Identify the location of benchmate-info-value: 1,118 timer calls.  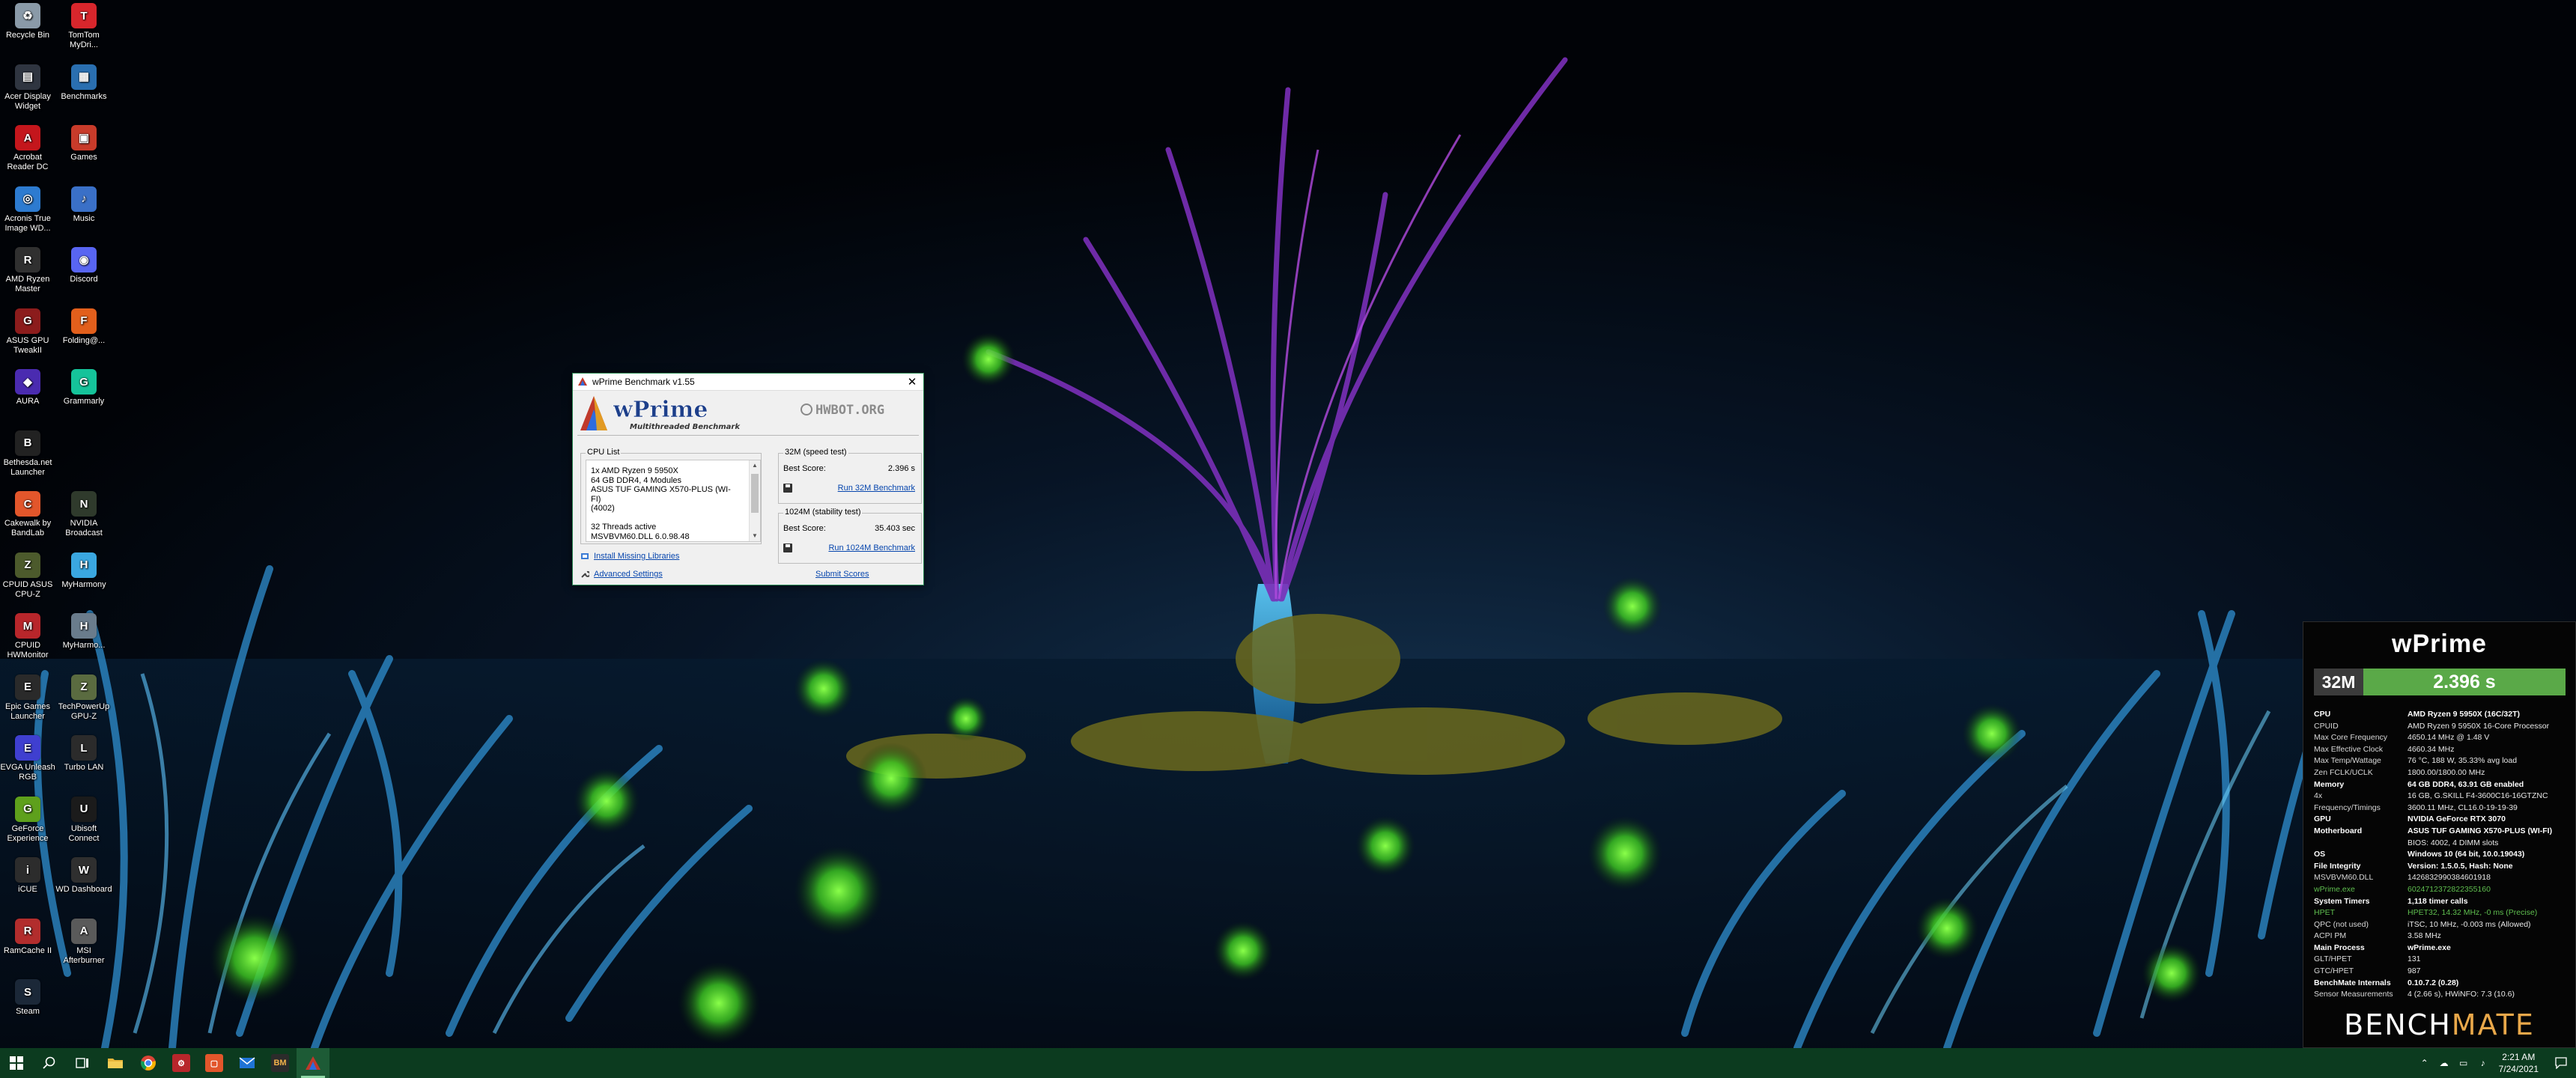
(2438, 901).